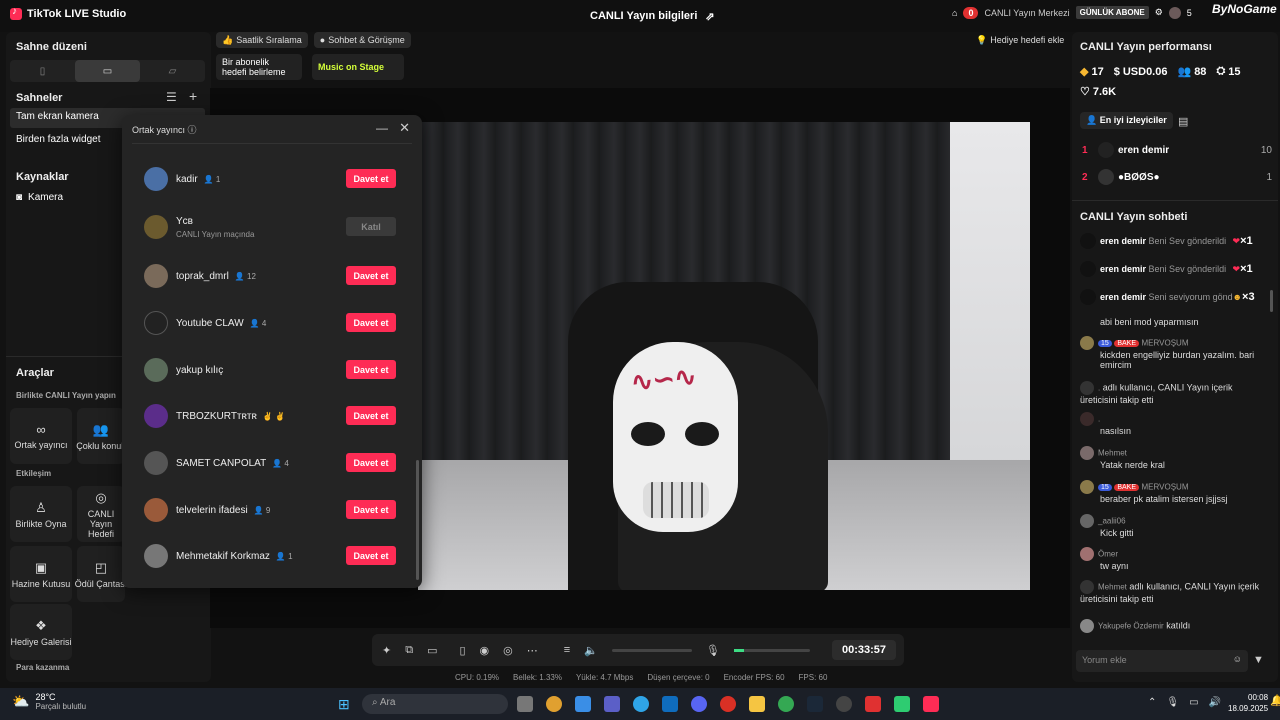 The height and width of the screenshot is (720, 1280). Describe the element at coordinates (386, 650) in the screenshot. I see `magic-wand-icon: ✦` at that location.